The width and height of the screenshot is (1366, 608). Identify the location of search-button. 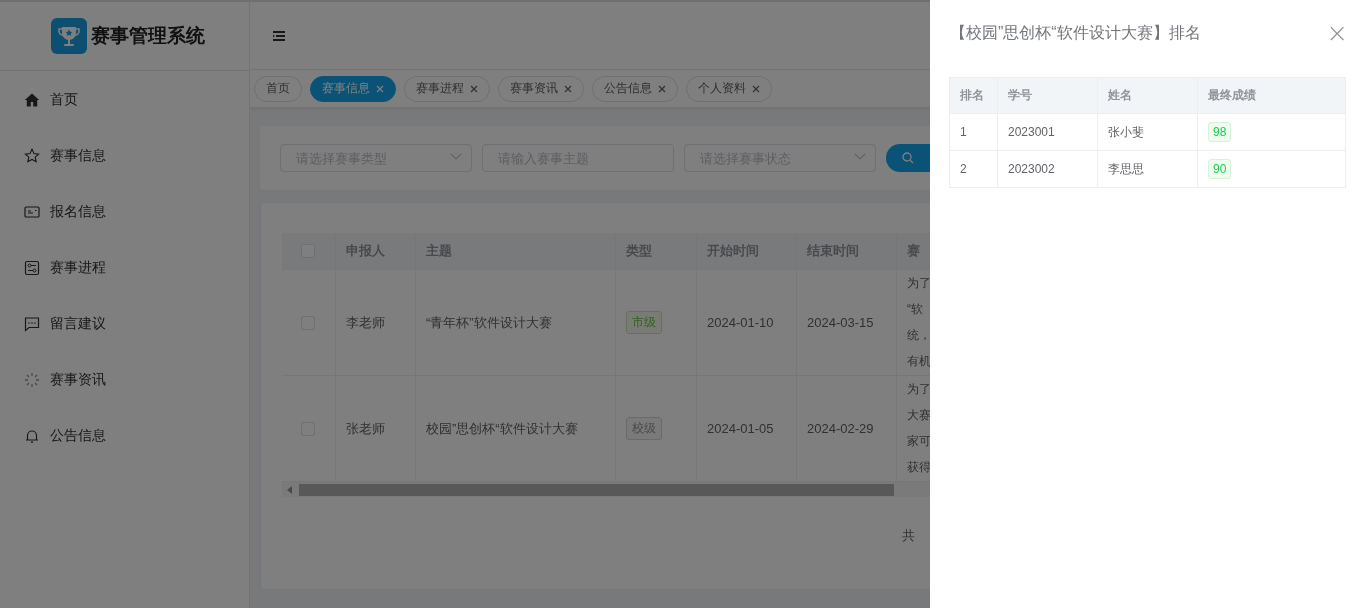
(908, 158).